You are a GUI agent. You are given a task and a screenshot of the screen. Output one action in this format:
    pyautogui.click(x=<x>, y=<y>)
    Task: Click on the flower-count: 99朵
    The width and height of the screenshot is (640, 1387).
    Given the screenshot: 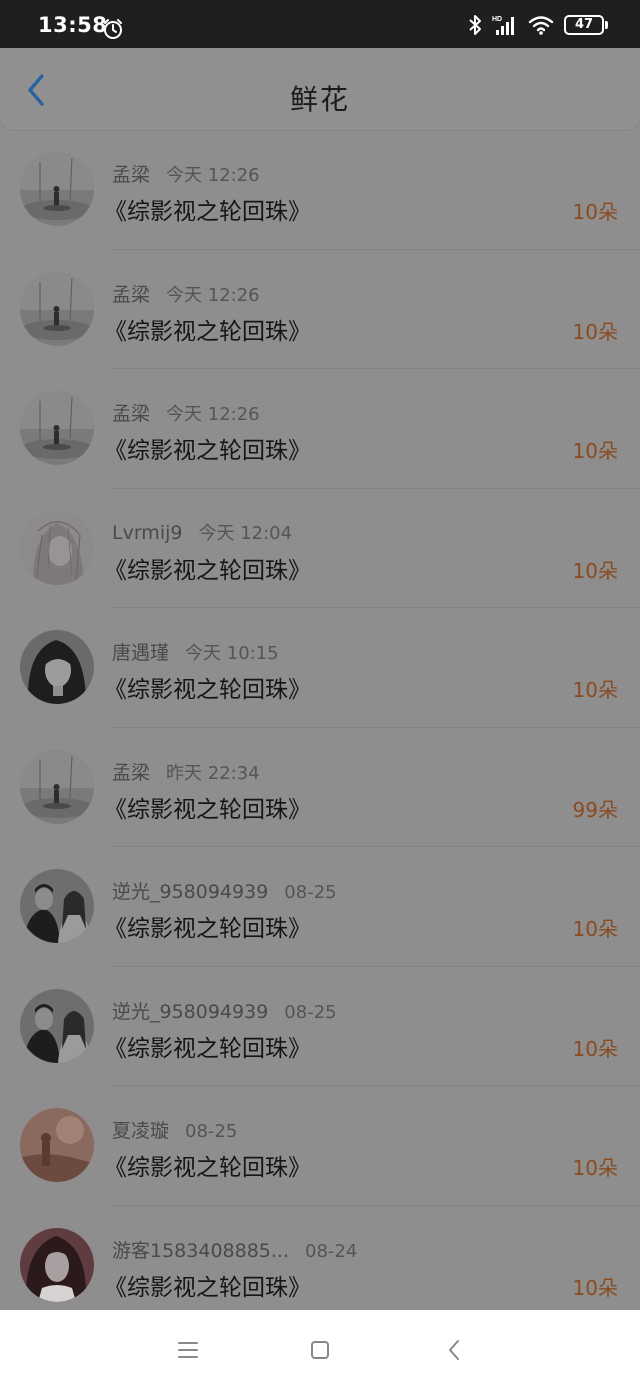 What is the action you would take?
    pyautogui.click(x=595, y=809)
    